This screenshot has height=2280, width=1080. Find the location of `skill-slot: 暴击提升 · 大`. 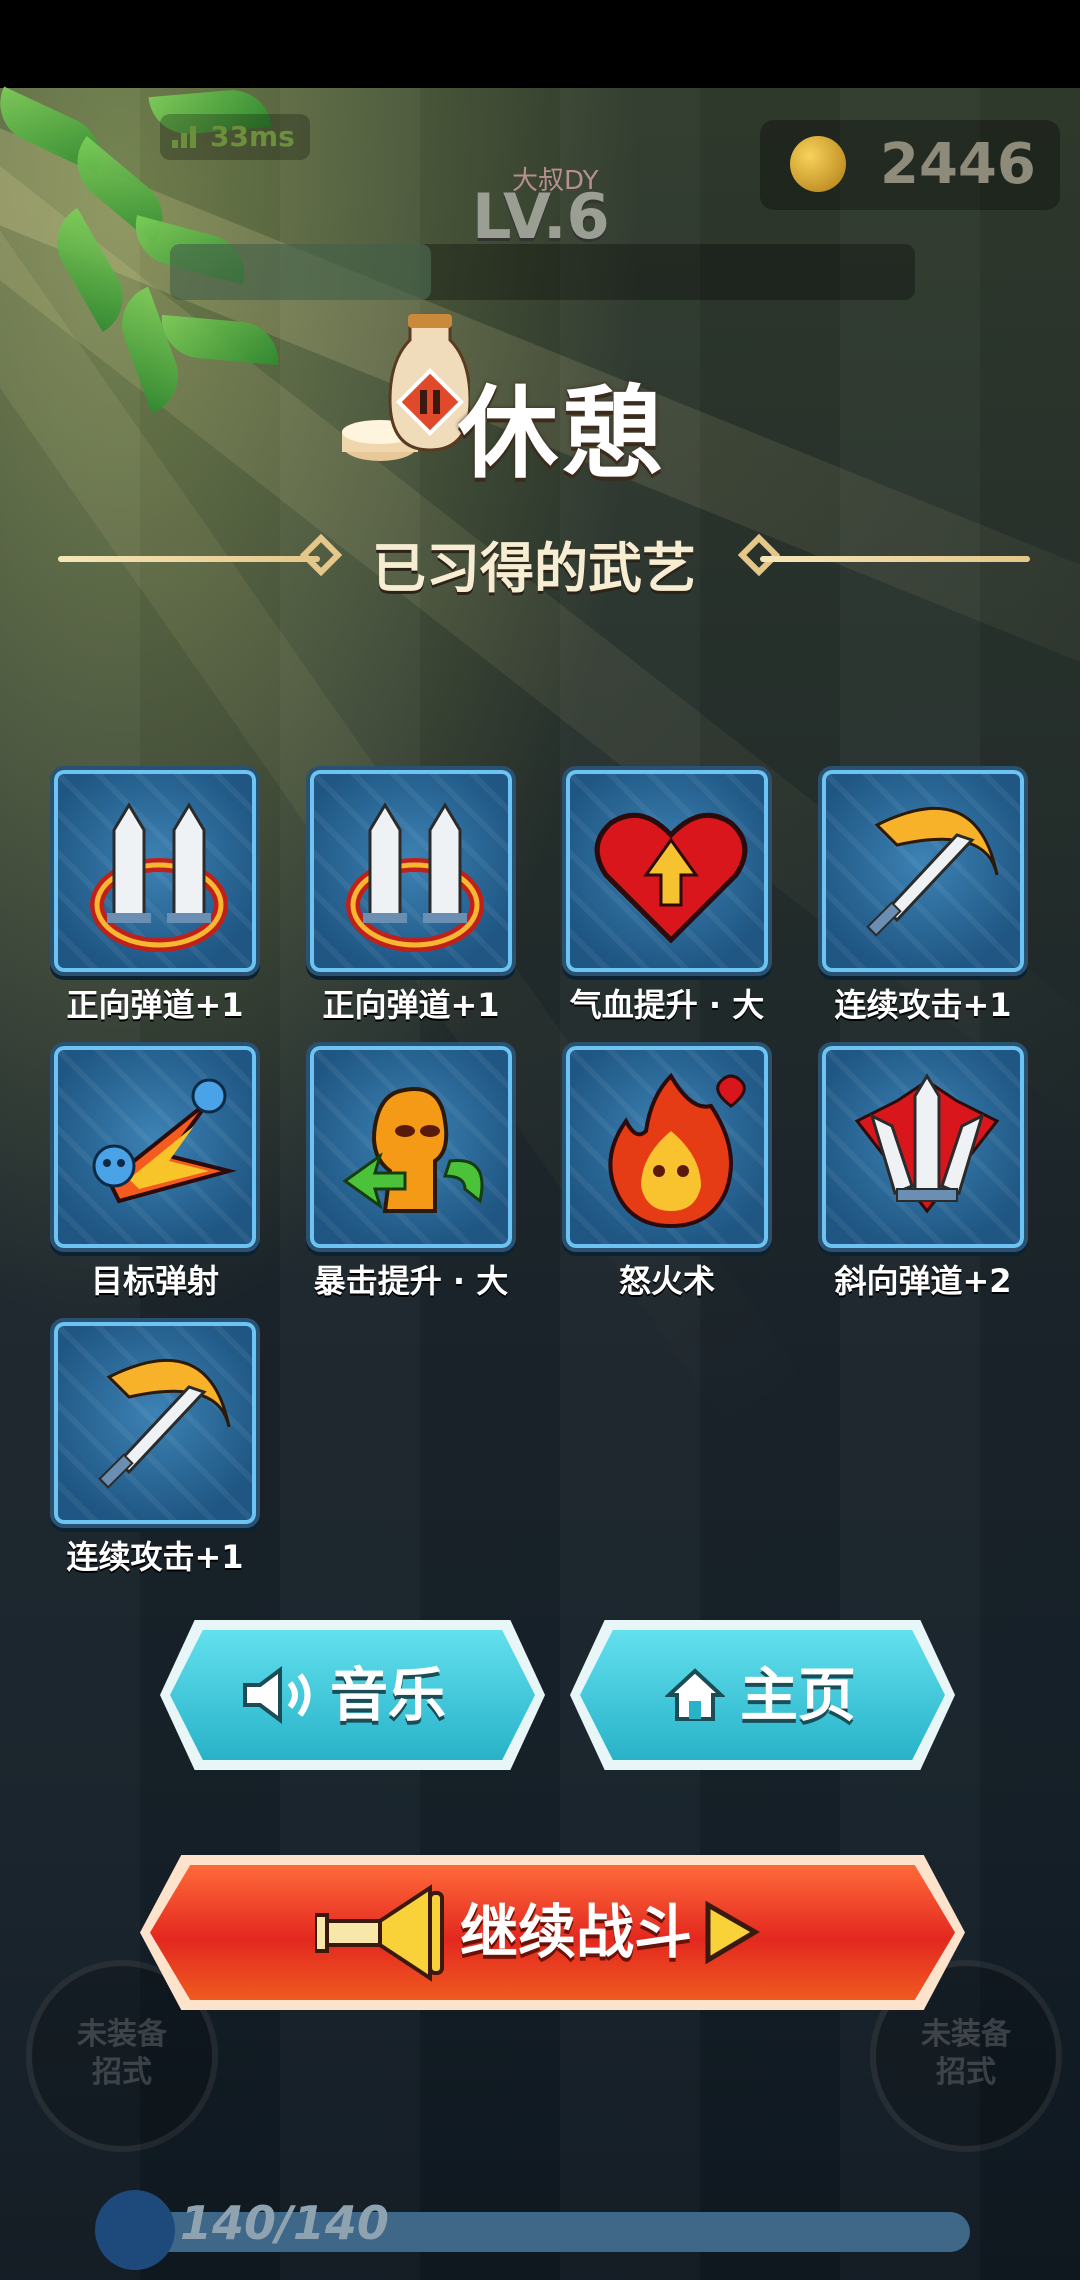

skill-slot: 暴击提升 · 大 is located at coordinates (411, 1179).